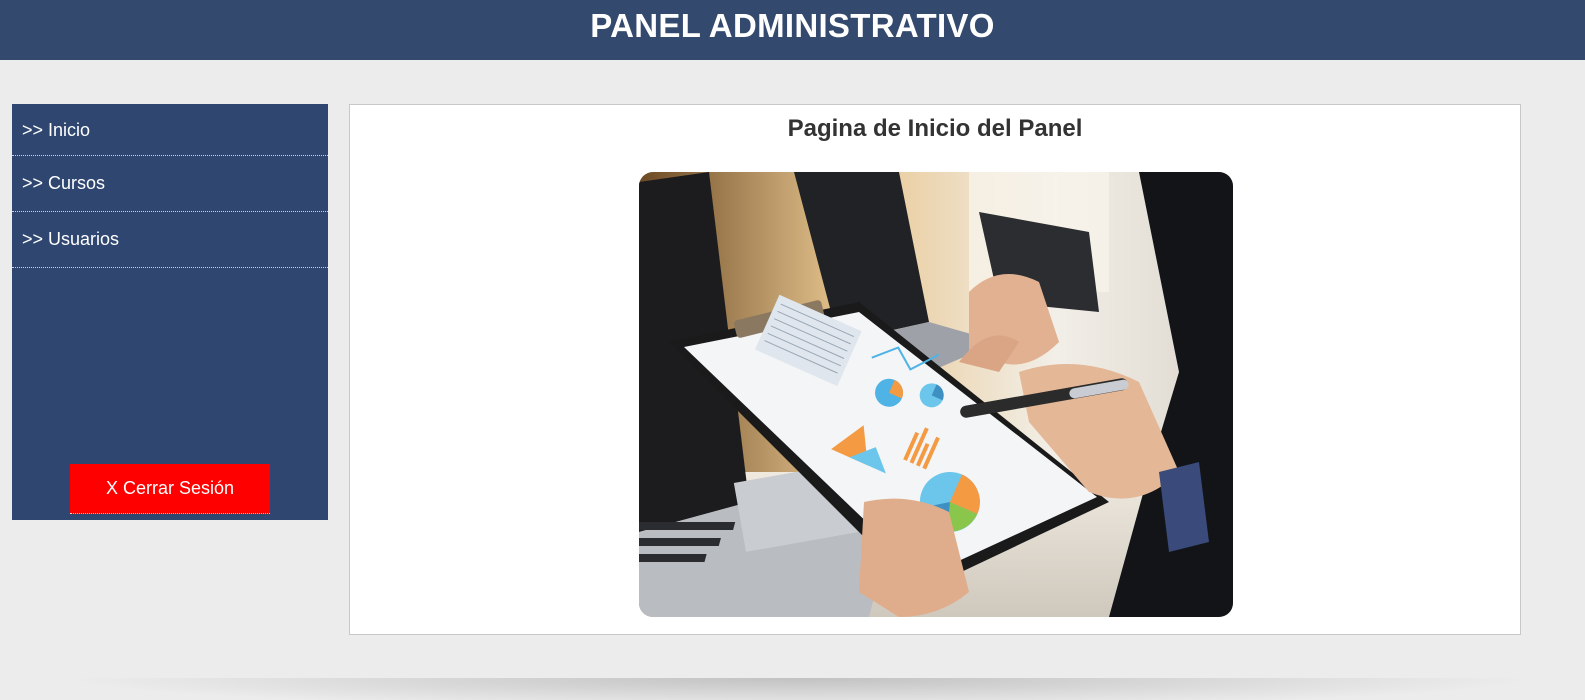 This screenshot has height=700, width=1585. Describe the element at coordinates (792, 25) in the screenshot. I see `app-title: PANEL ADMINISTRATIVO` at that location.